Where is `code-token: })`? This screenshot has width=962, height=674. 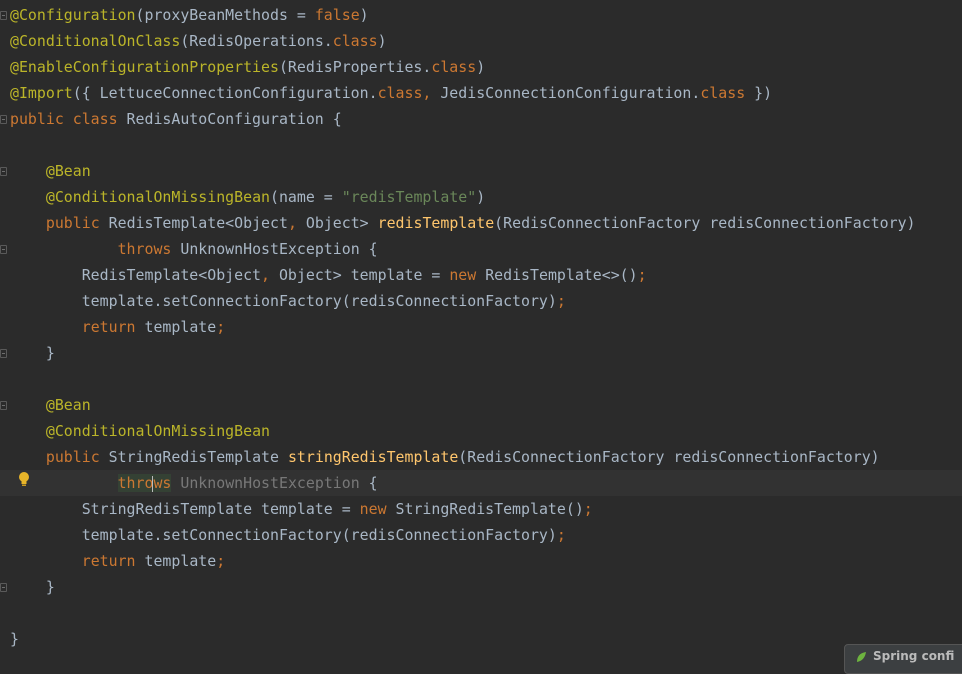 code-token: }) is located at coordinates (759, 93).